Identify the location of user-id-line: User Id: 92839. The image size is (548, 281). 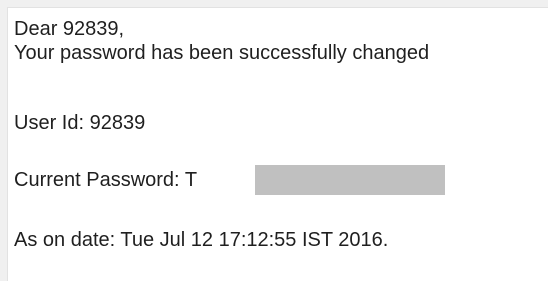
(80, 123).